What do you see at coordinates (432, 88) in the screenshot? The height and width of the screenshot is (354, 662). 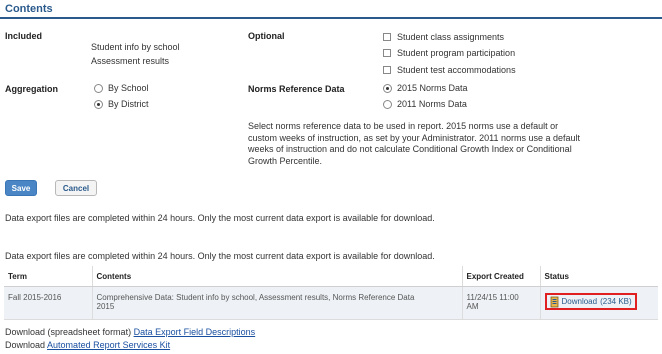 I see `radio-label: 2015 Norms Data` at bounding box center [432, 88].